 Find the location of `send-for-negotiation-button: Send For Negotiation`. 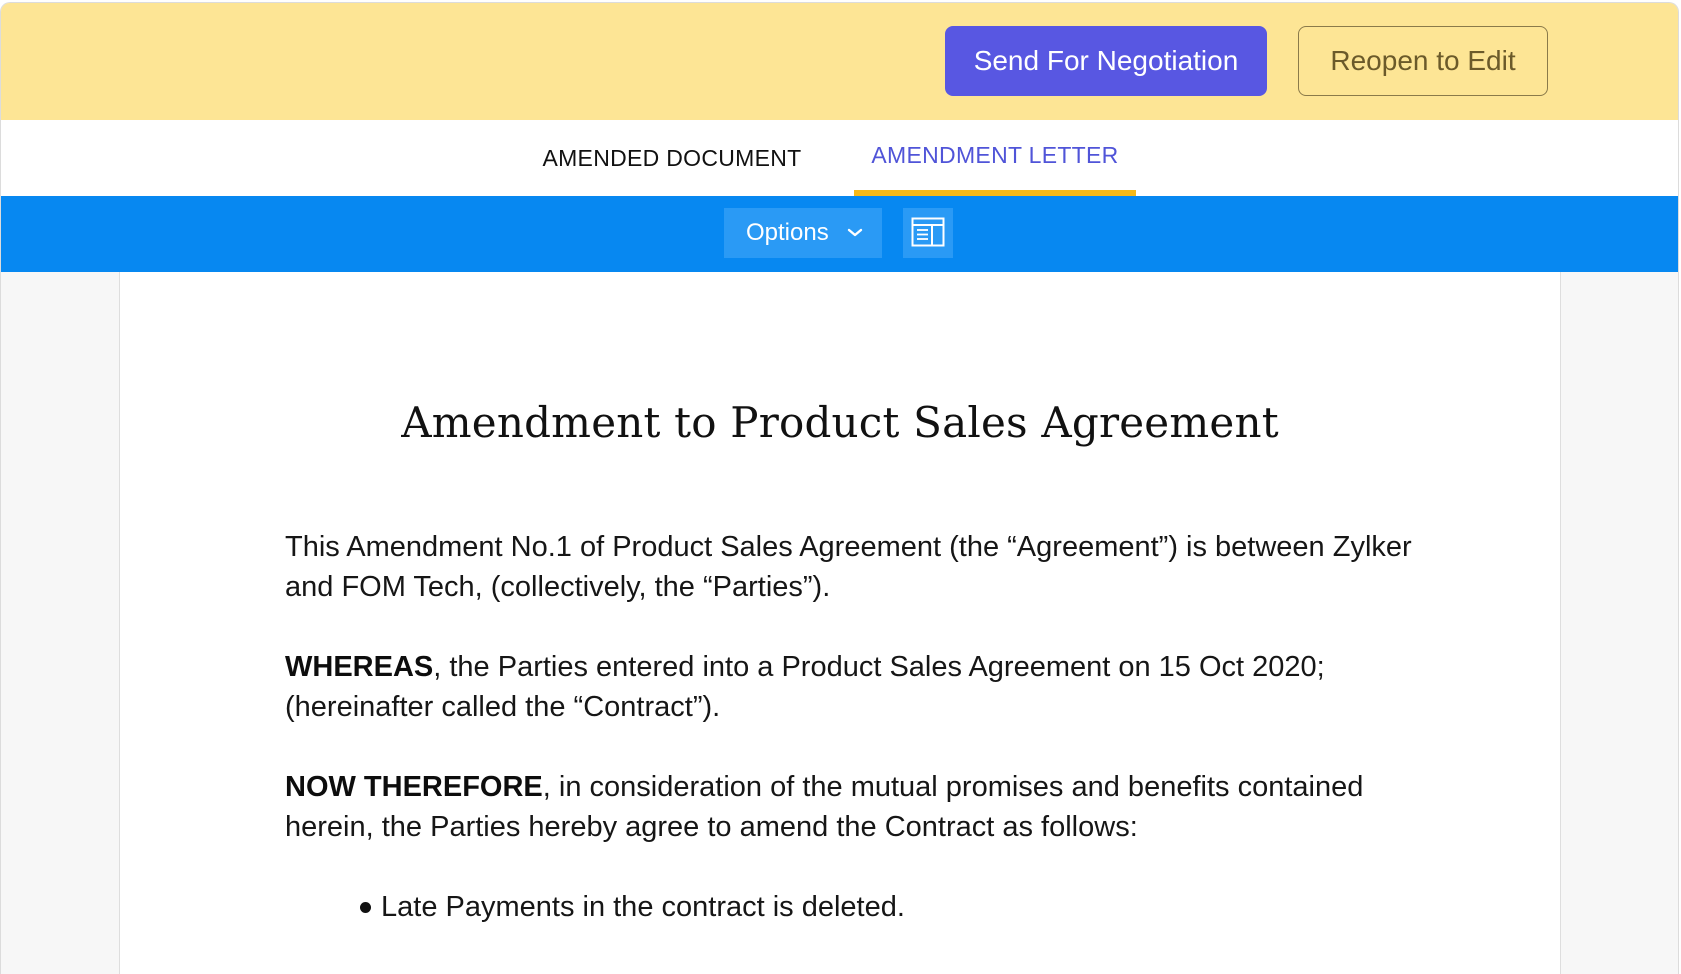

send-for-negotiation-button: Send For Negotiation is located at coordinates (1106, 61).